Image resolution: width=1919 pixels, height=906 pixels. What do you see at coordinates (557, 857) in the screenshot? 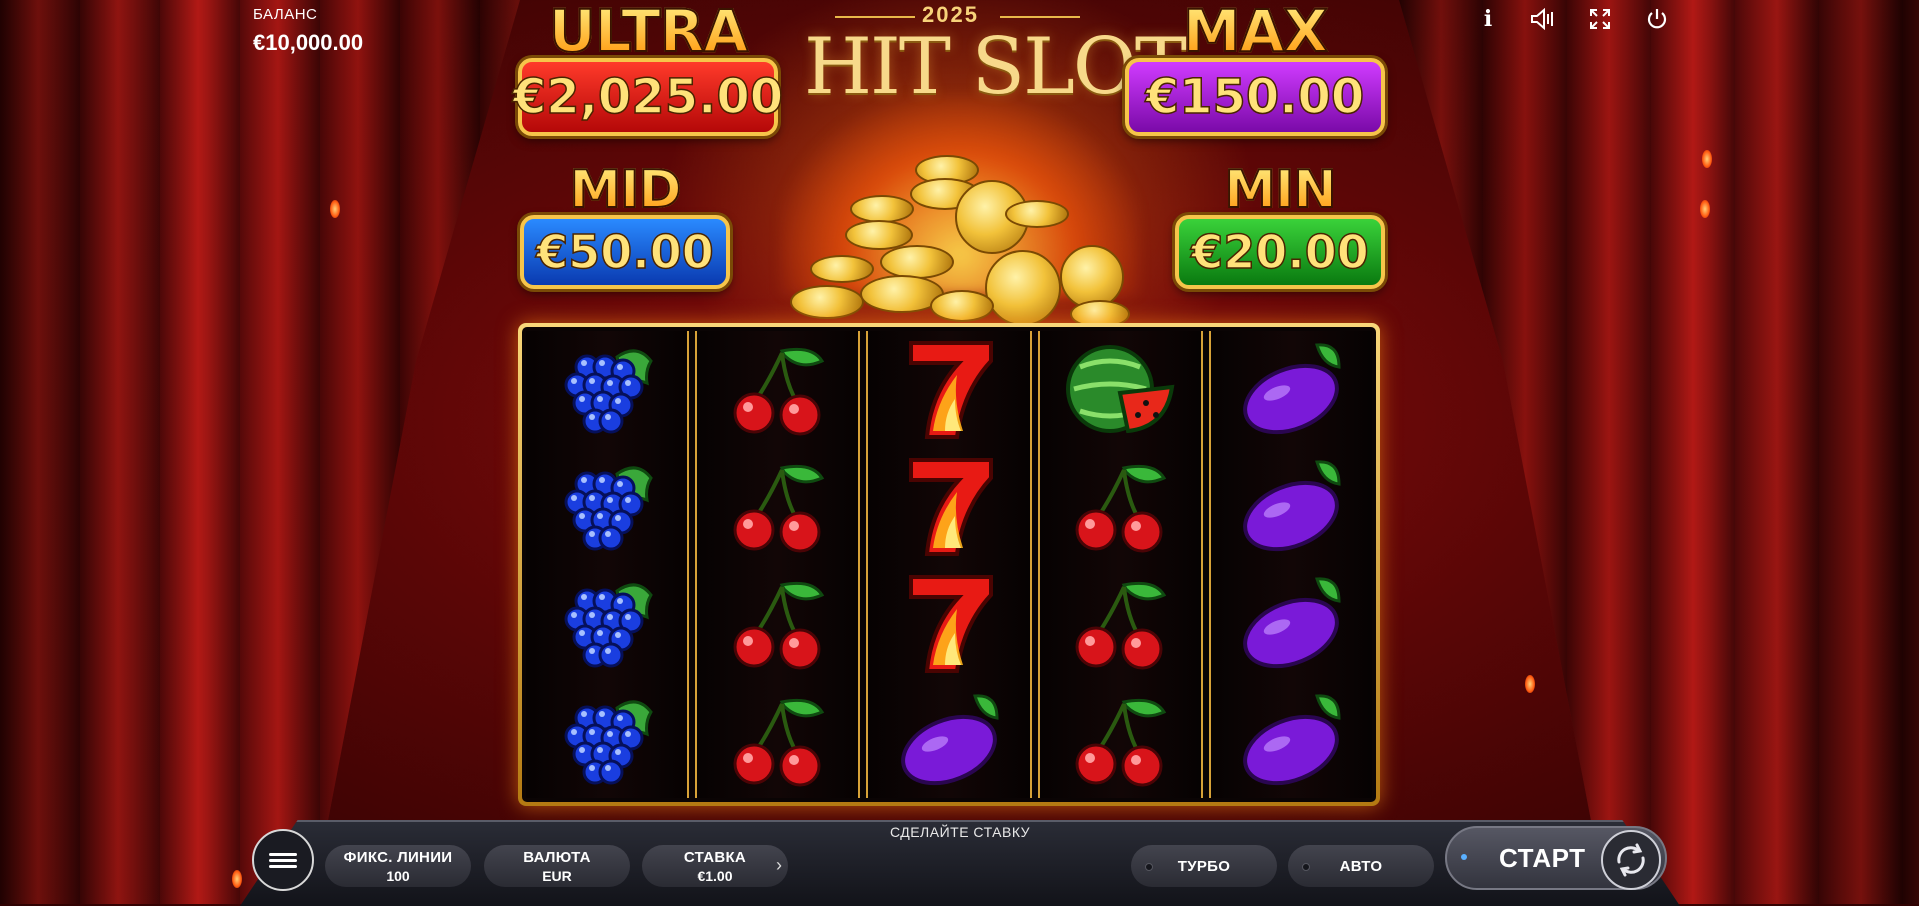
I see `currency-label: ВАЛЮТА` at bounding box center [557, 857].